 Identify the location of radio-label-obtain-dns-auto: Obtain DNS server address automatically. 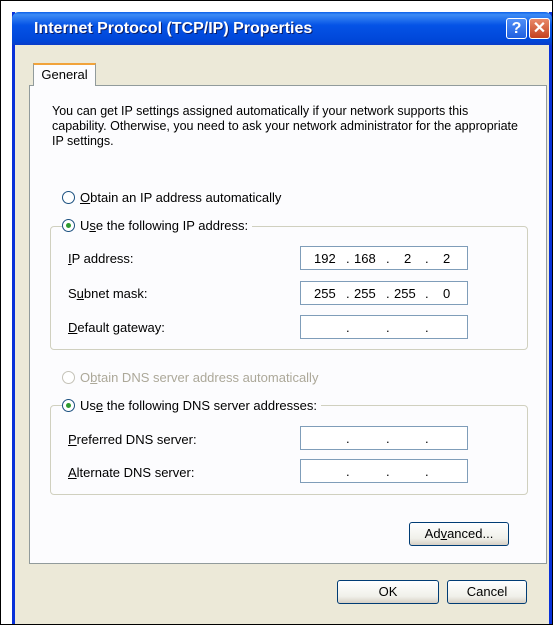
(199, 377).